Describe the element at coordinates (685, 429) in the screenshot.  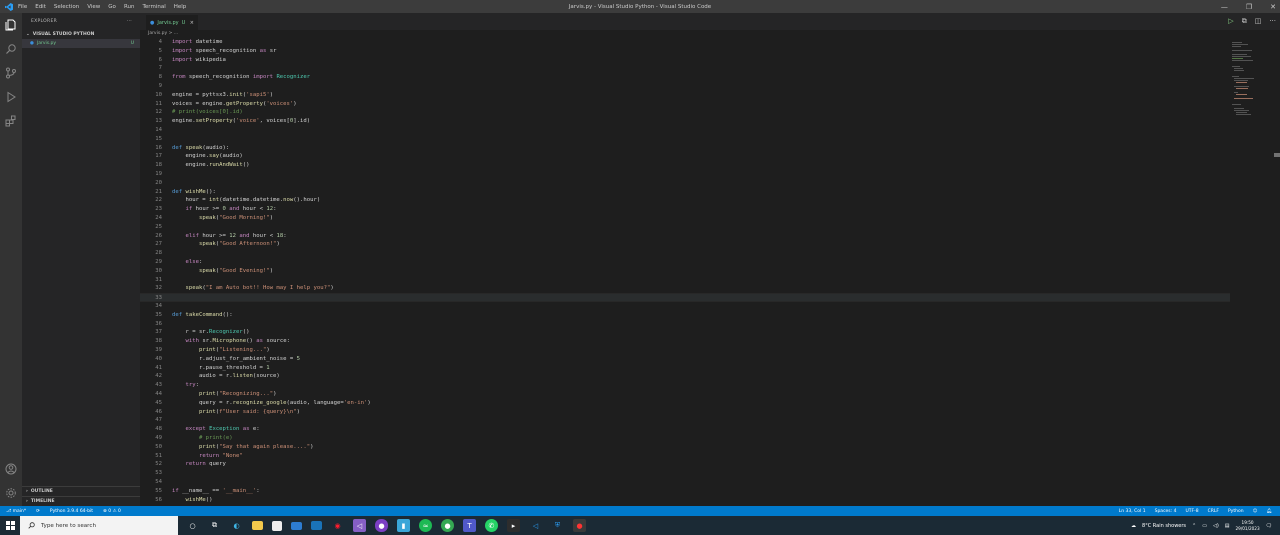
I see `code-line: 48 except Exception as e:` at that location.